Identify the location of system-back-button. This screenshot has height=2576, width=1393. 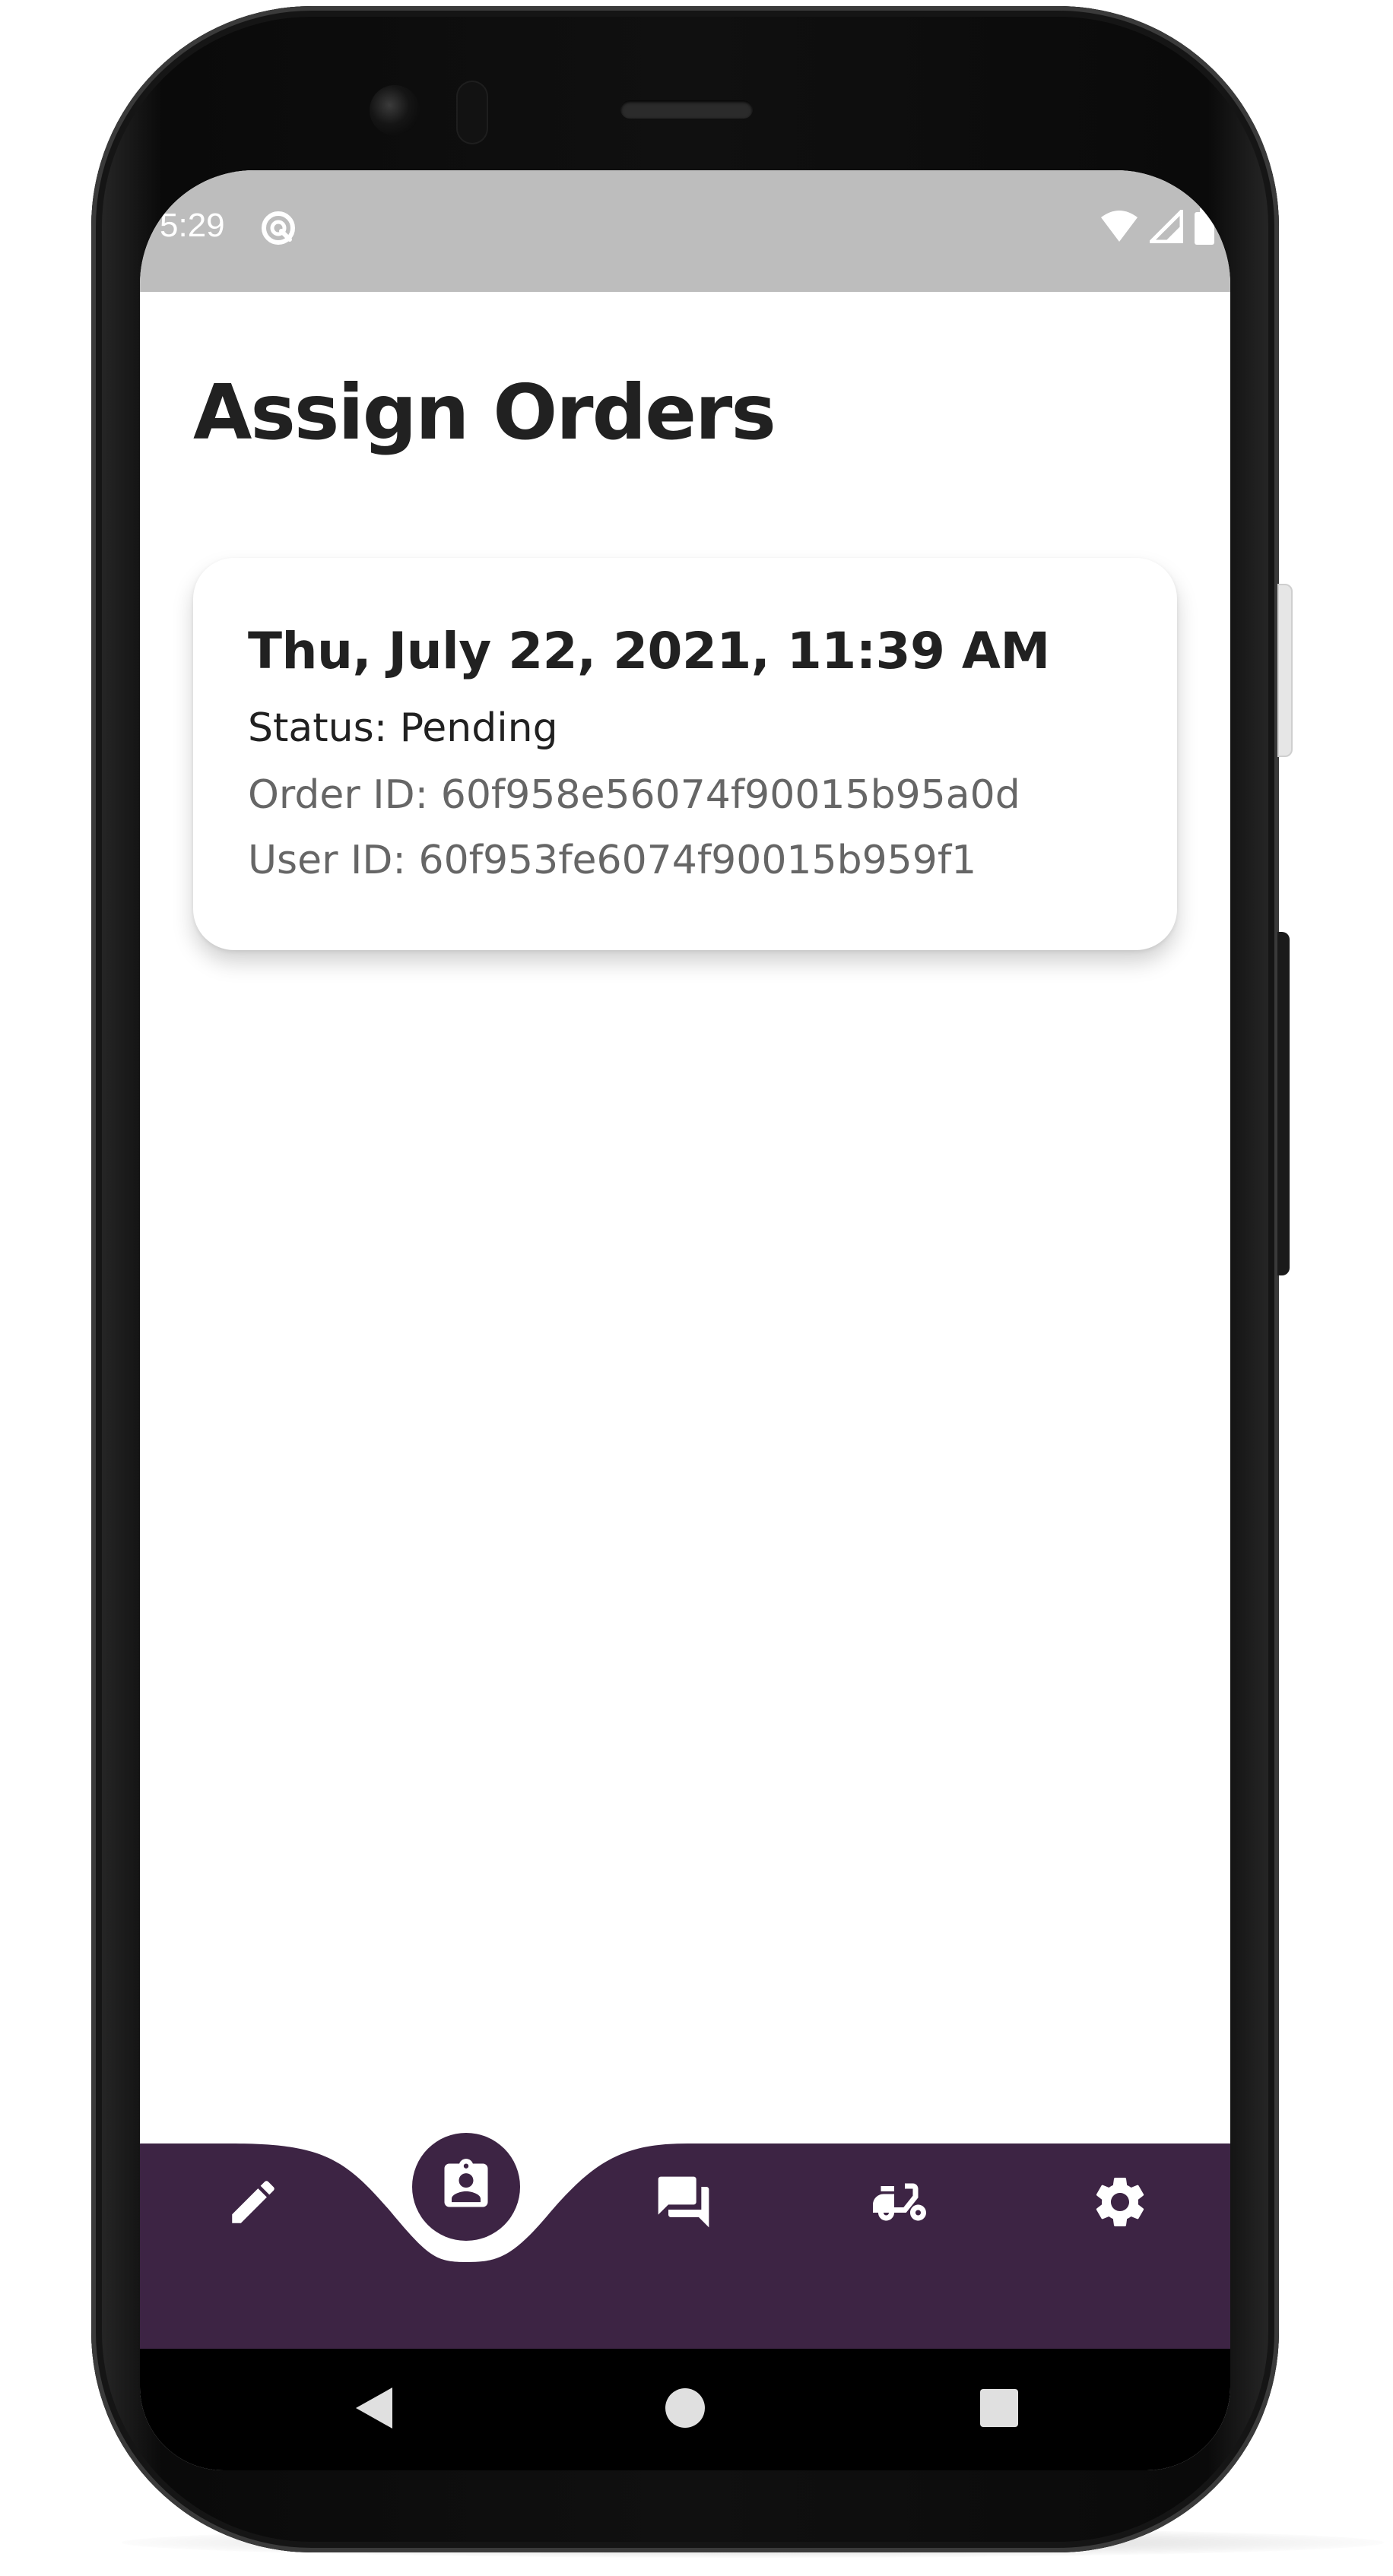
(374, 2409).